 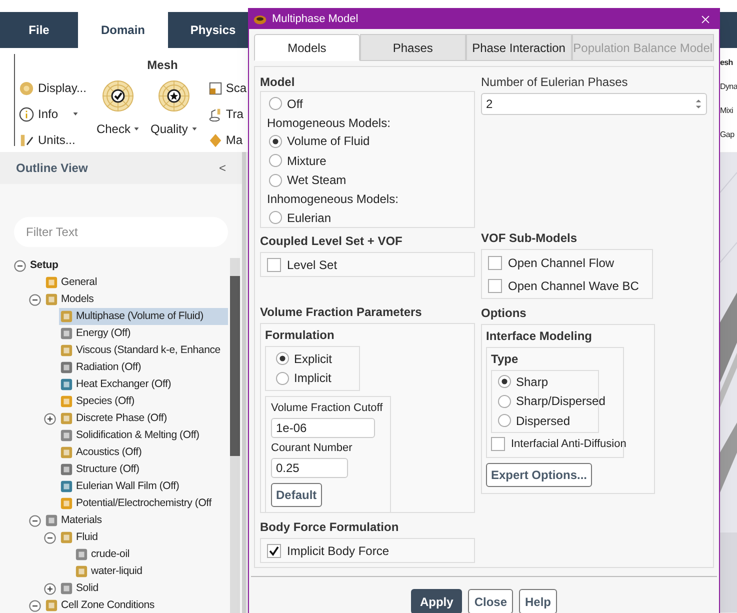 What do you see at coordinates (332, 241) in the screenshot?
I see `section-title: Coupled Level Set + VOF` at bounding box center [332, 241].